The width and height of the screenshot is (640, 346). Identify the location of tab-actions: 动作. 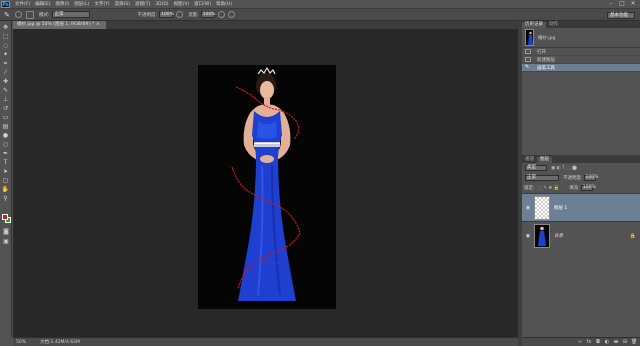
(553, 25).